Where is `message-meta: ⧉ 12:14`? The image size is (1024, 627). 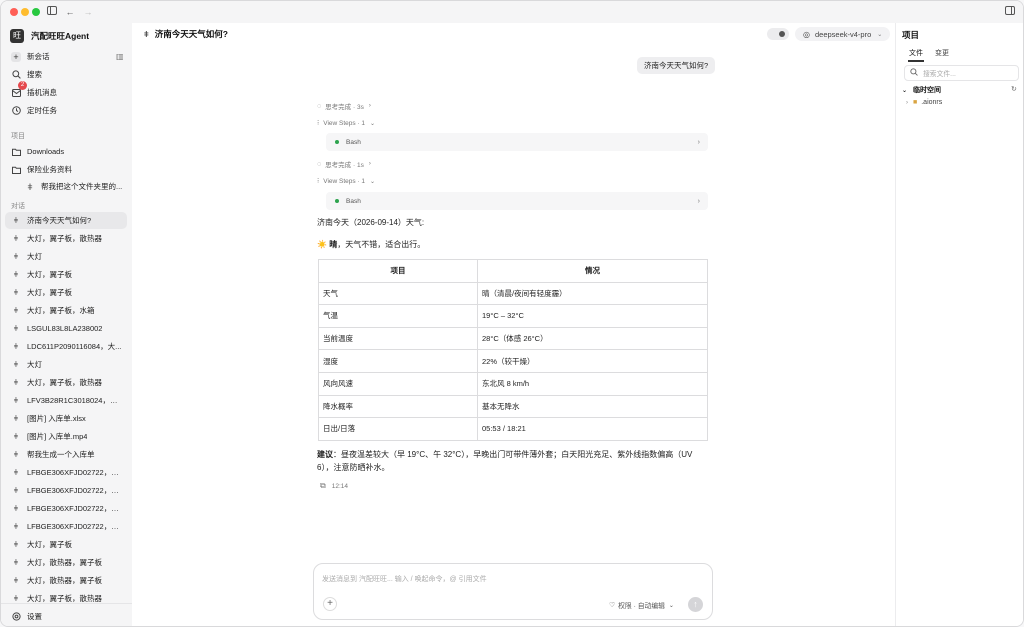
message-meta: ⧉ 12:14 is located at coordinates (334, 486).